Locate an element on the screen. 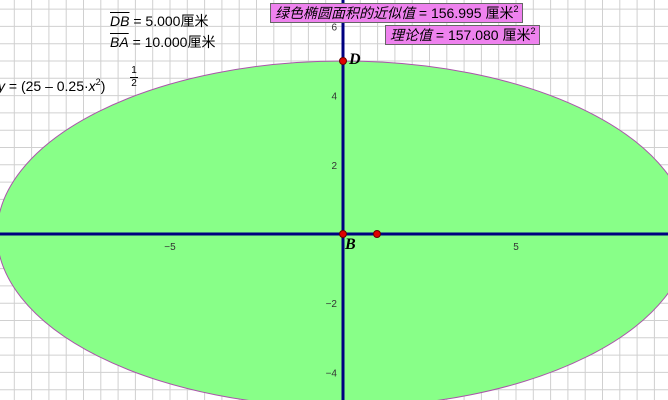 This screenshot has width=668, height=400. y-tick-label: 4 is located at coordinates (334, 97).